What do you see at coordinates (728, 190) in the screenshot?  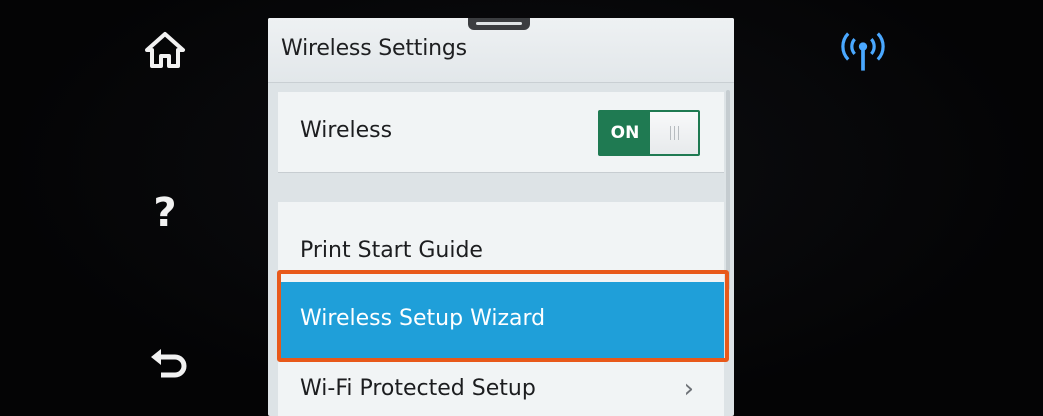 I see `scrollbar` at bounding box center [728, 190].